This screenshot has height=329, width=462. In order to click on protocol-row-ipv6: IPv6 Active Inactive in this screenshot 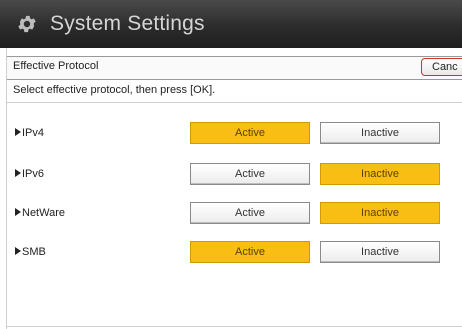, I will do `click(234, 175)`.